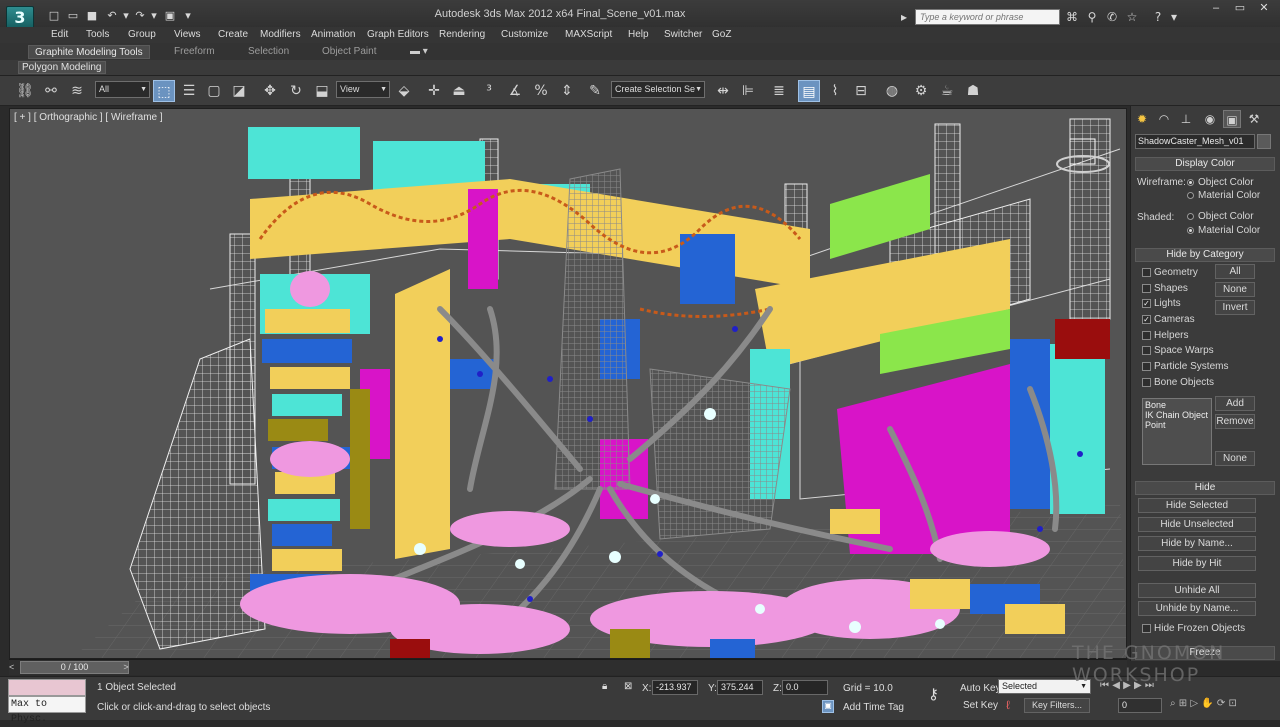  What do you see at coordinates (1146, 628) in the screenshot?
I see `hide-frozen-checkbox` at bounding box center [1146, 628].